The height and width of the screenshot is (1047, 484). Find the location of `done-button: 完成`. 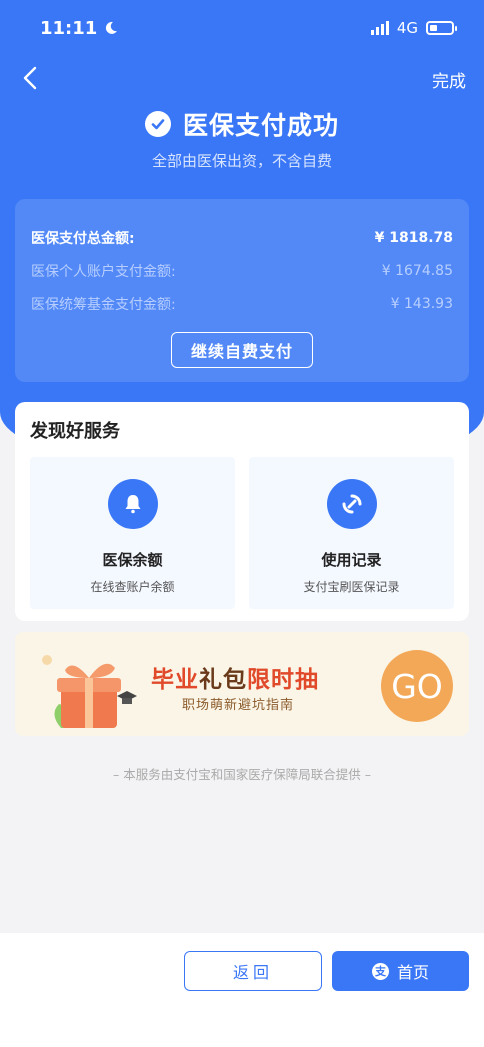

done-button: 完成 is located at coordinates (449, 79).